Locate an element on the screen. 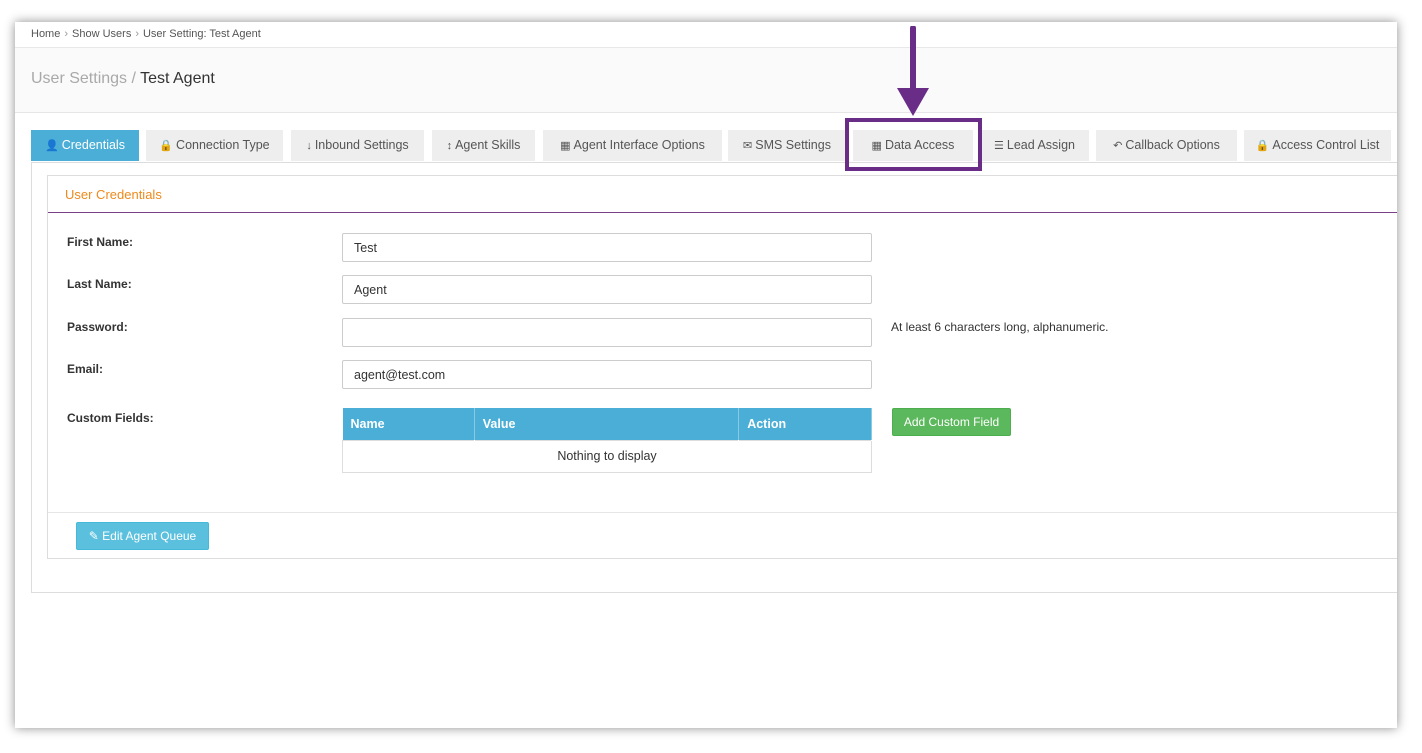  last-name-input is located at coordinates (607, 289).